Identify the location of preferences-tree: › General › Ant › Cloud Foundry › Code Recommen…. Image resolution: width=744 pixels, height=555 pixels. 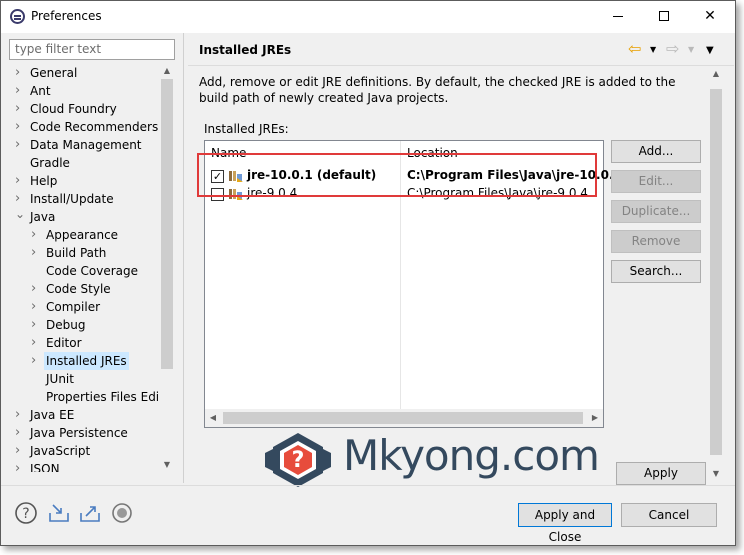
(84, 268).